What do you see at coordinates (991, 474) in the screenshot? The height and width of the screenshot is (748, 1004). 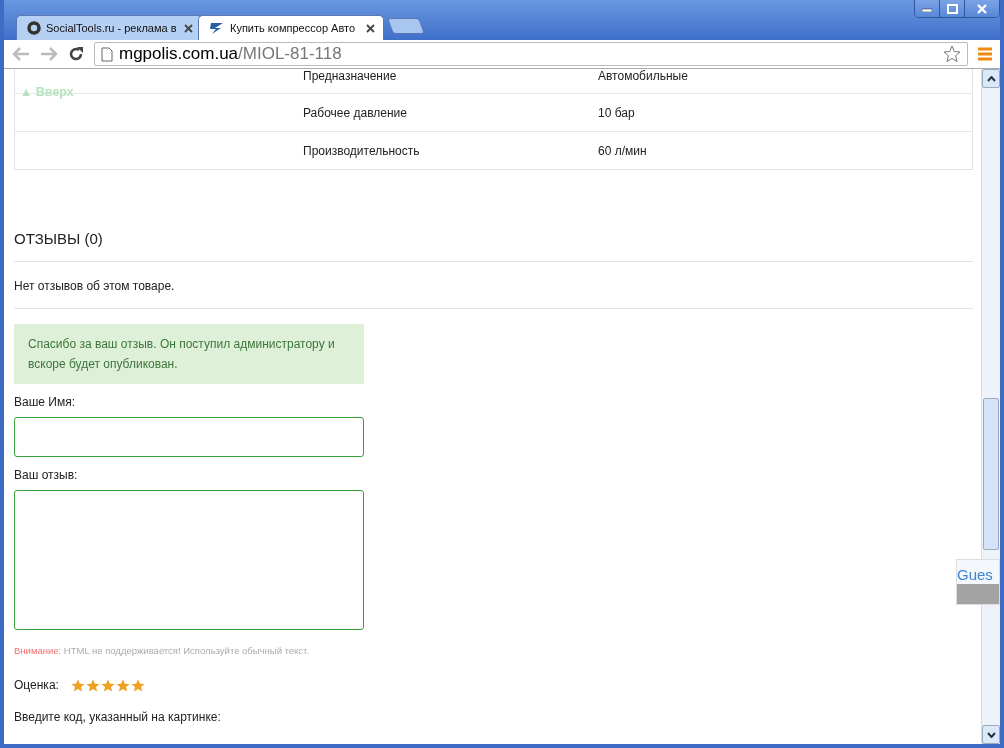 I see `scrollbar-thumb` at bounding box center [991, 474].